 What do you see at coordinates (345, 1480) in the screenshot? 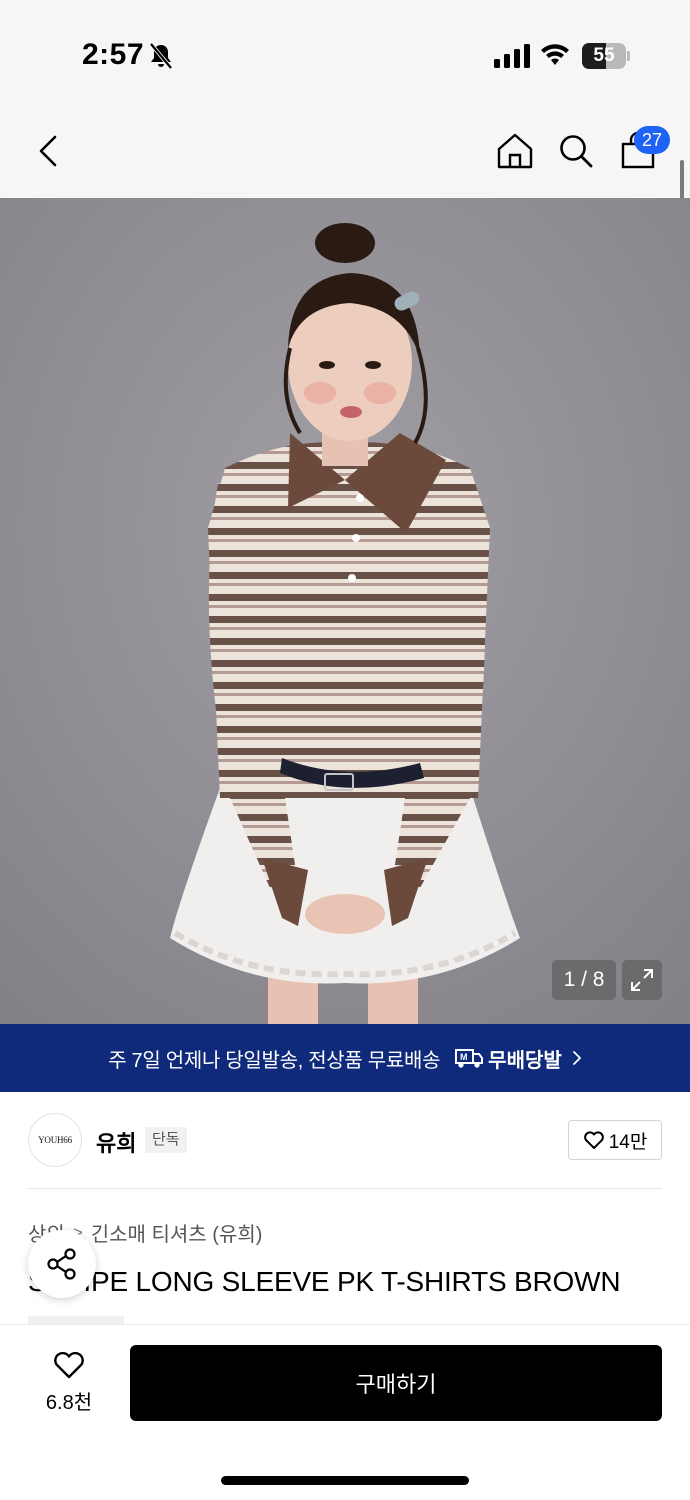
I see `home-indicator` at bounding box center [345, 1480].